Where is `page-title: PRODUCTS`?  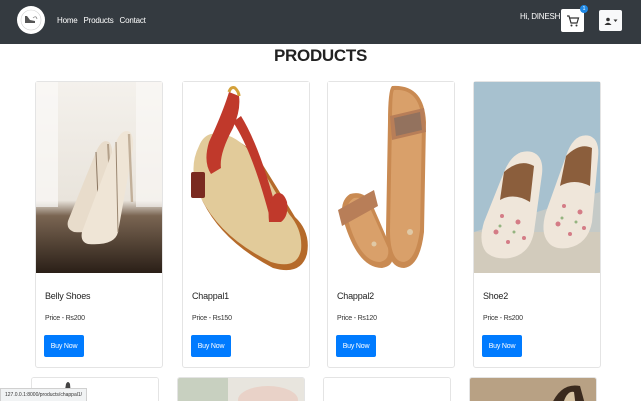
page-title: PRODUCTS is located at coordinates (320, 55).